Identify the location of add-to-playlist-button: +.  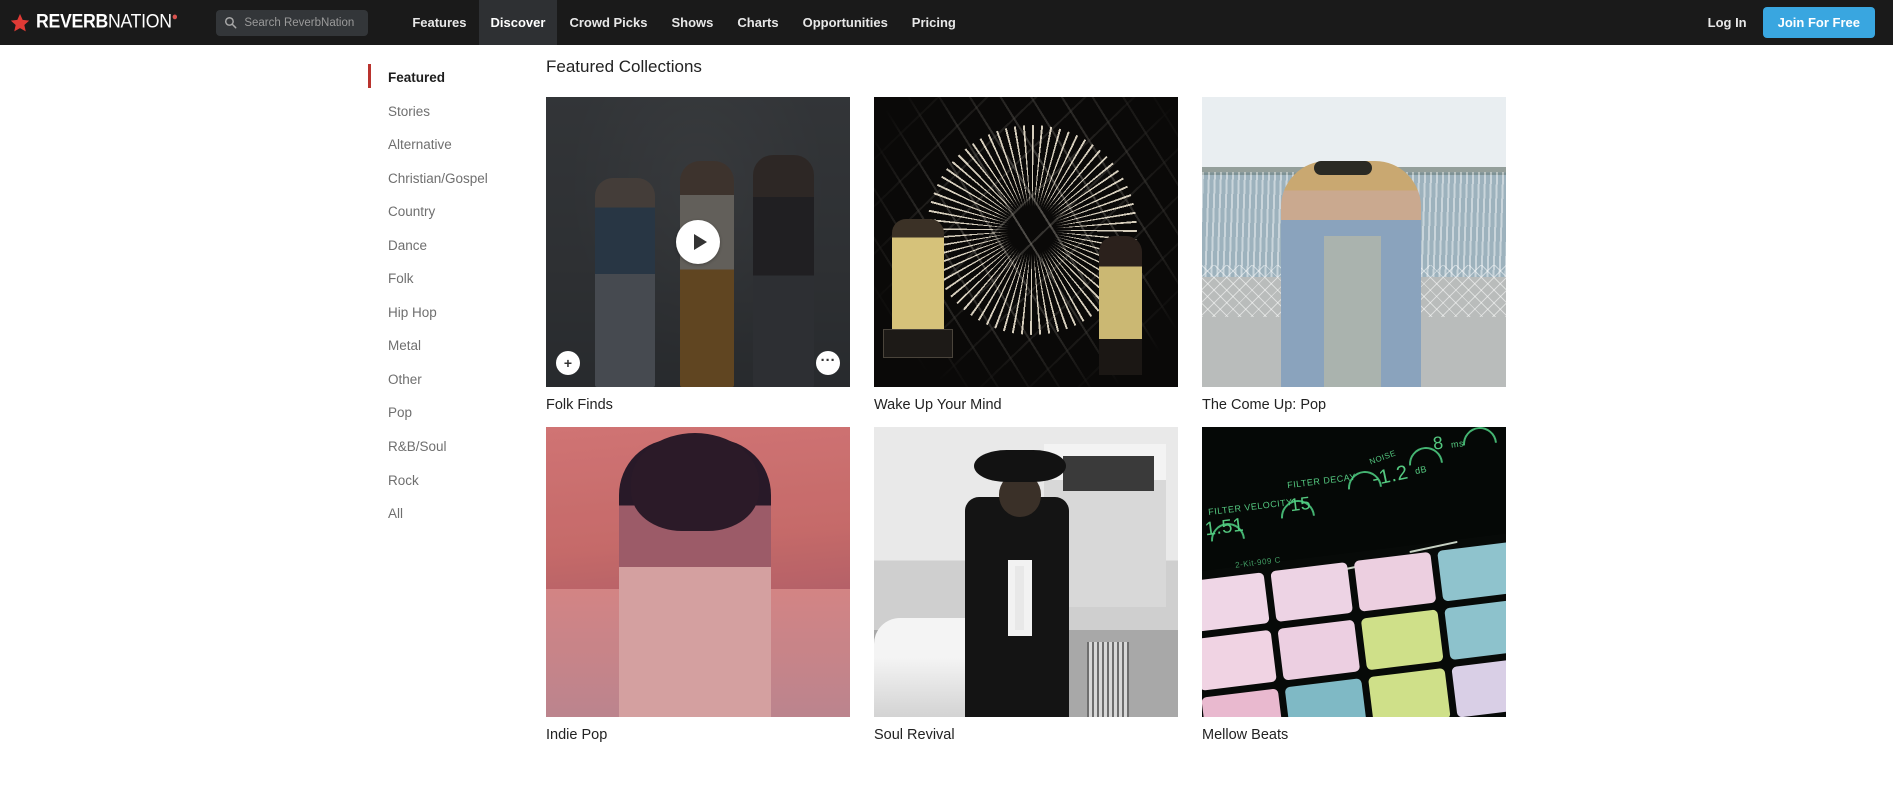
(568, 363).